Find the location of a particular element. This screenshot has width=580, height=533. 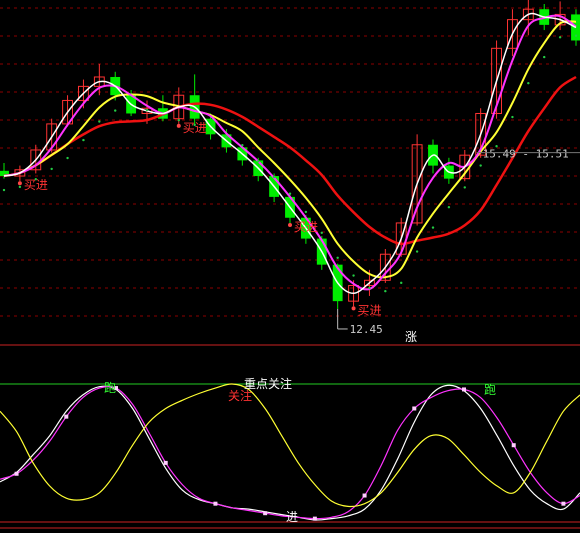

high-price-label: 15.49 - 15.51 is located at coordinates (526, 154).